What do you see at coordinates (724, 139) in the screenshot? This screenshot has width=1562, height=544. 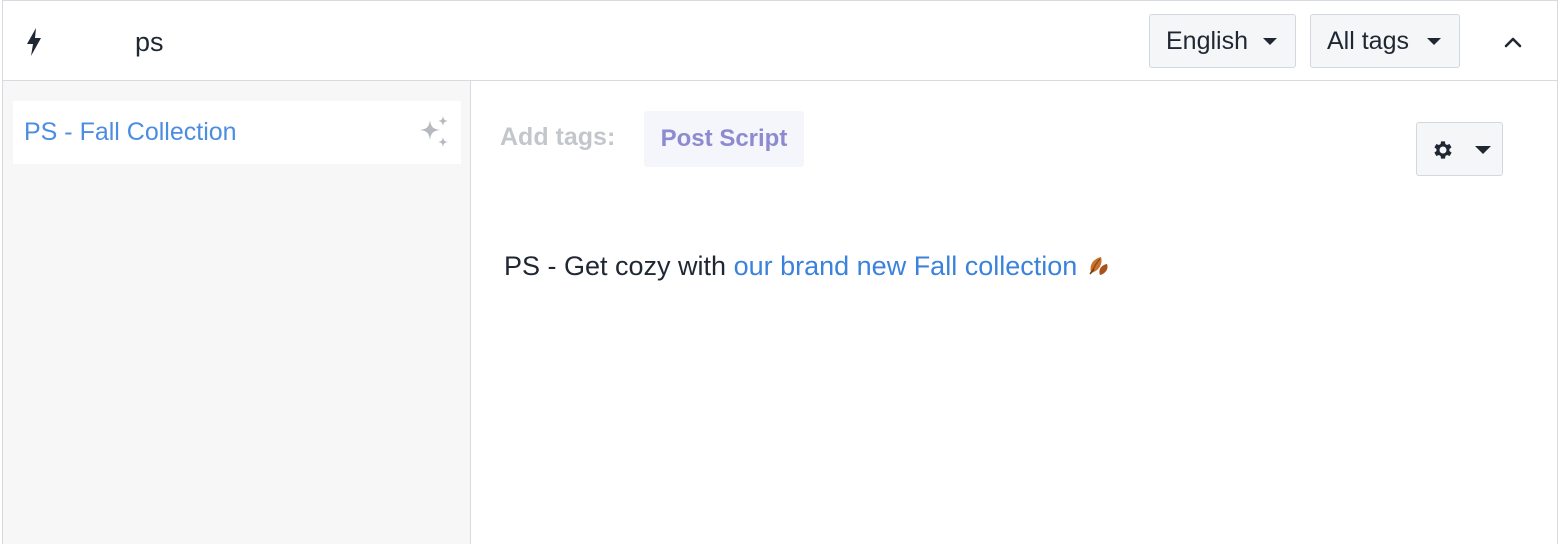 I see `tag-chip: Post Script` at bounding box center [724, 139].